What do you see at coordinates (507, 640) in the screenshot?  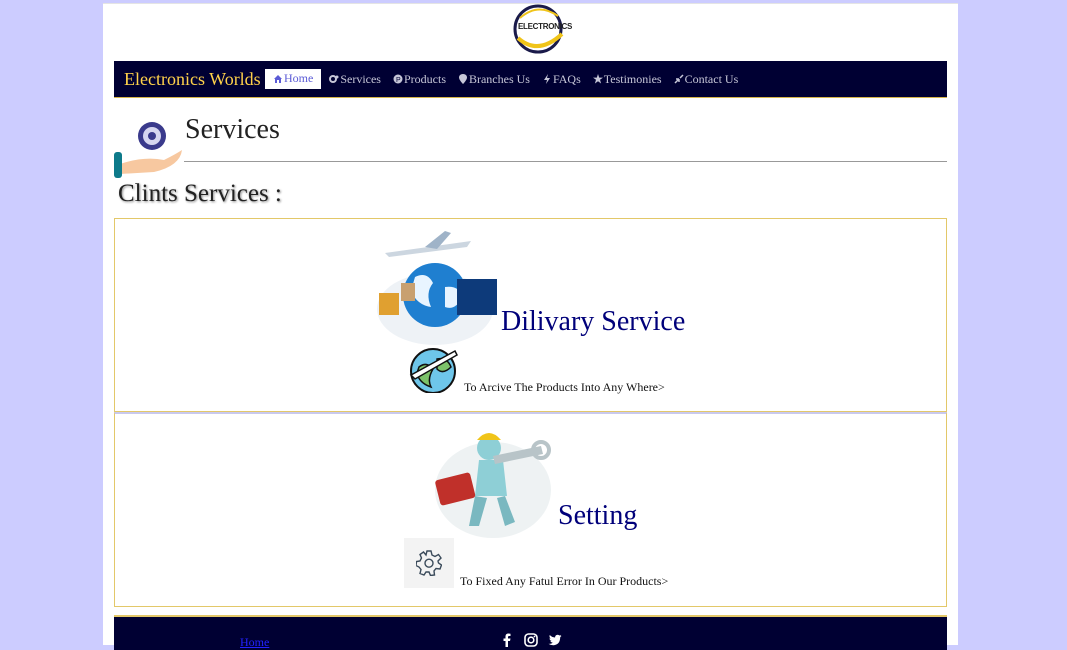 I see `facebook-icon` at bounding box center [507, 640].